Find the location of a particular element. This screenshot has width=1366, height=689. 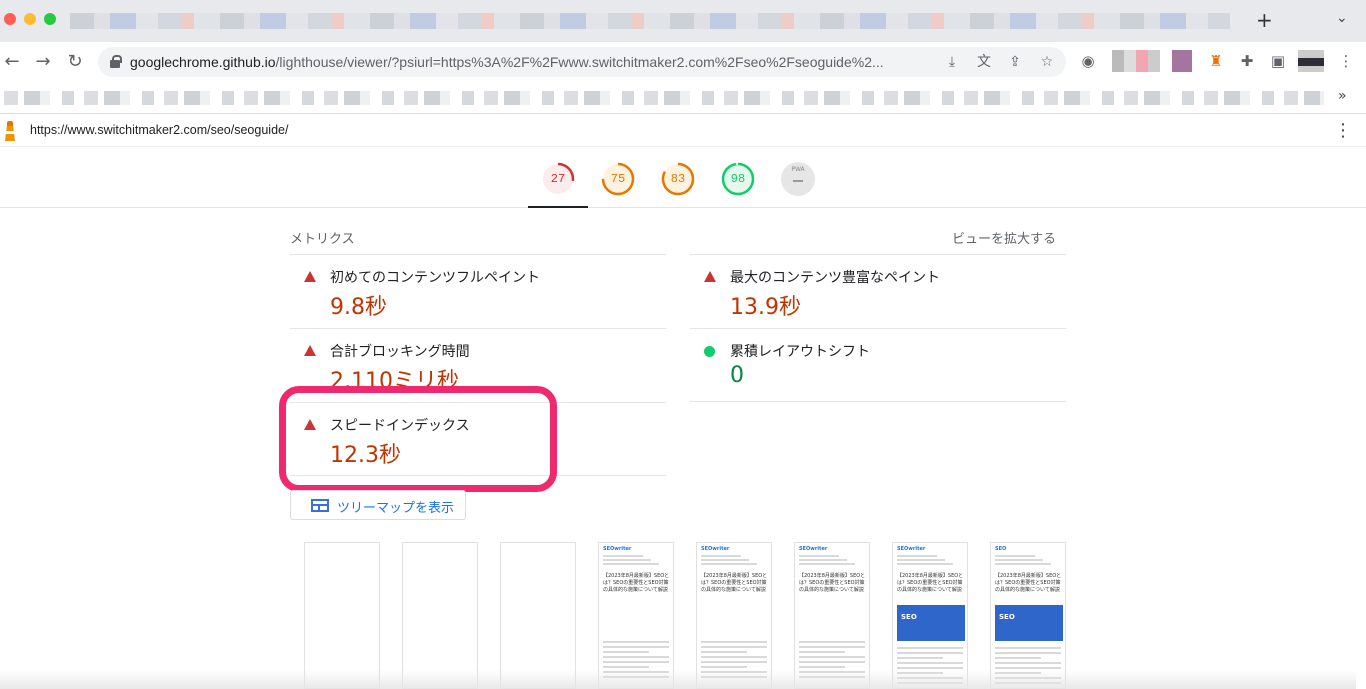

frame-site-logo: SEOwriter is located at coordinates (617, 549).